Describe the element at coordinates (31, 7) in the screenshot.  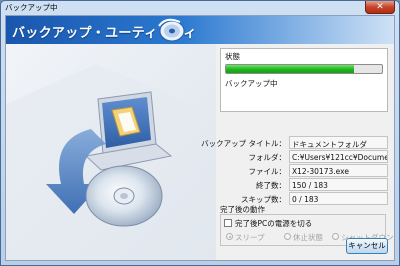
I see `window-title: バックアップ中` at that location.